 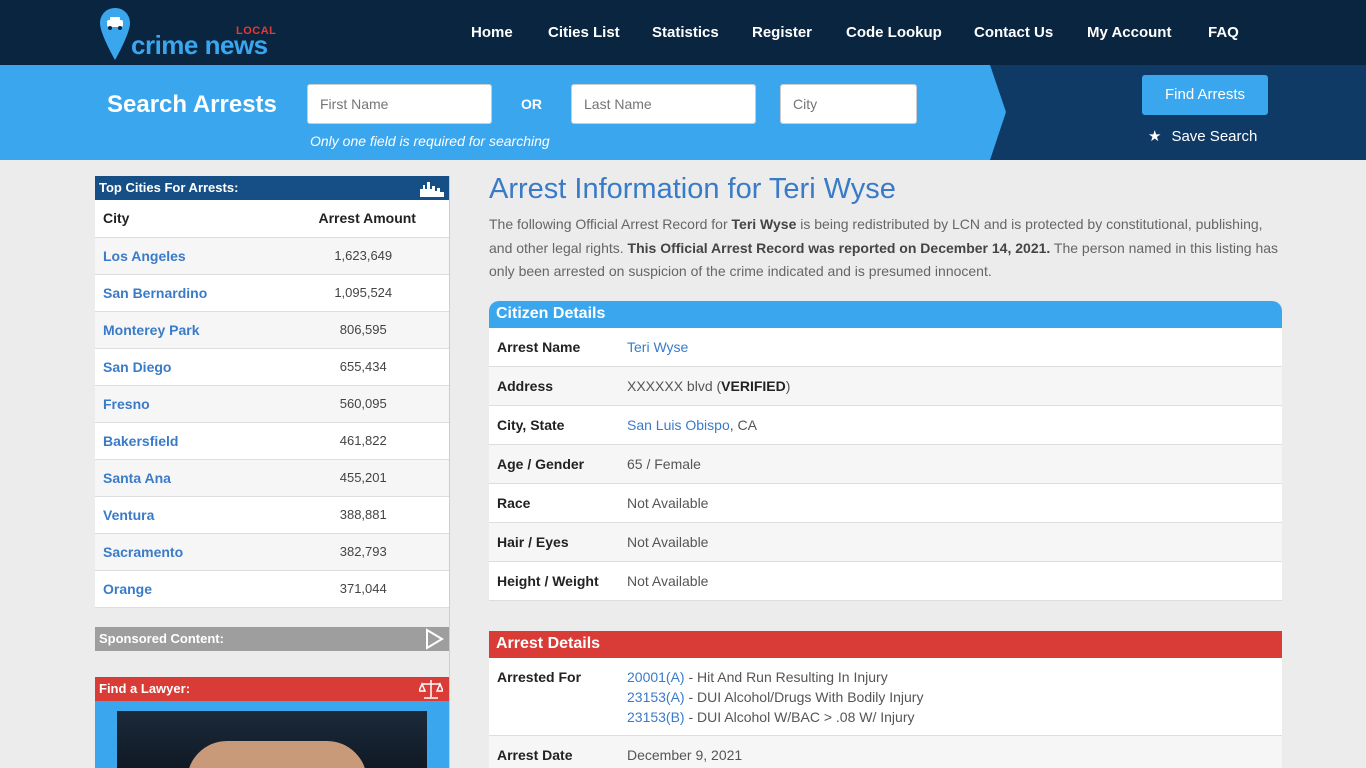 What do you see at coordinates (145, 688) in the screenshot?
I see `find-lawyer-title: Find a Lawyer:` at bounding box center [145, 688].